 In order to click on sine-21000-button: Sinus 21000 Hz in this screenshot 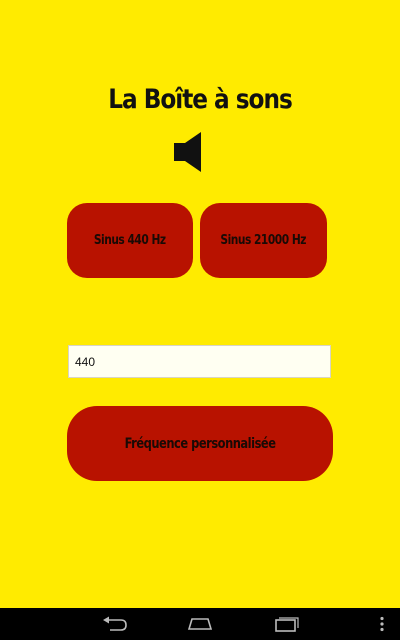, I will do `click(263, 240)`.